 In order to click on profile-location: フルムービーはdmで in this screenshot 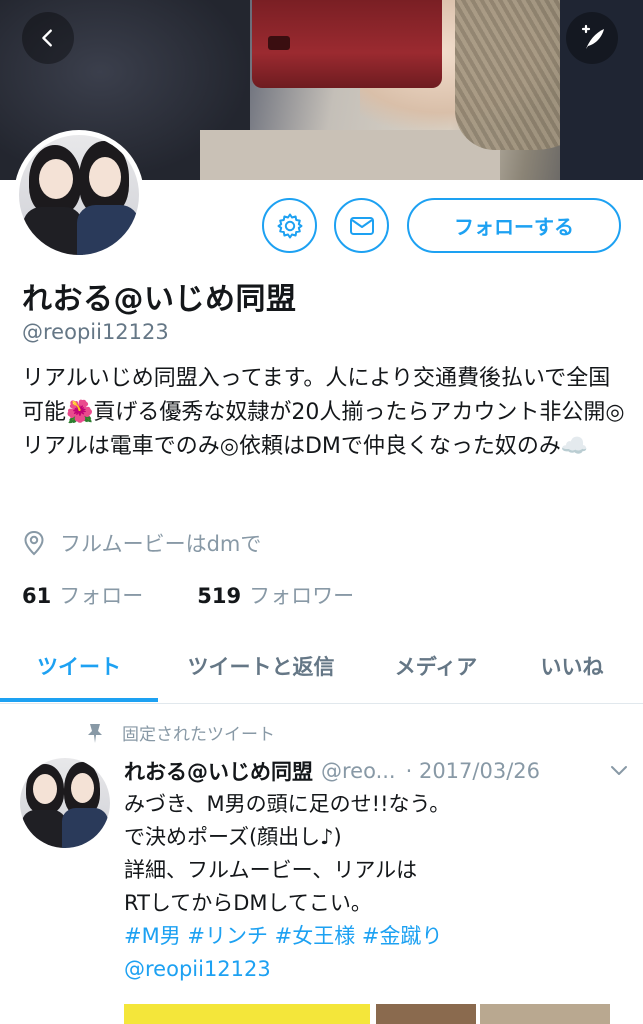, I will do `click(141, 543)`.